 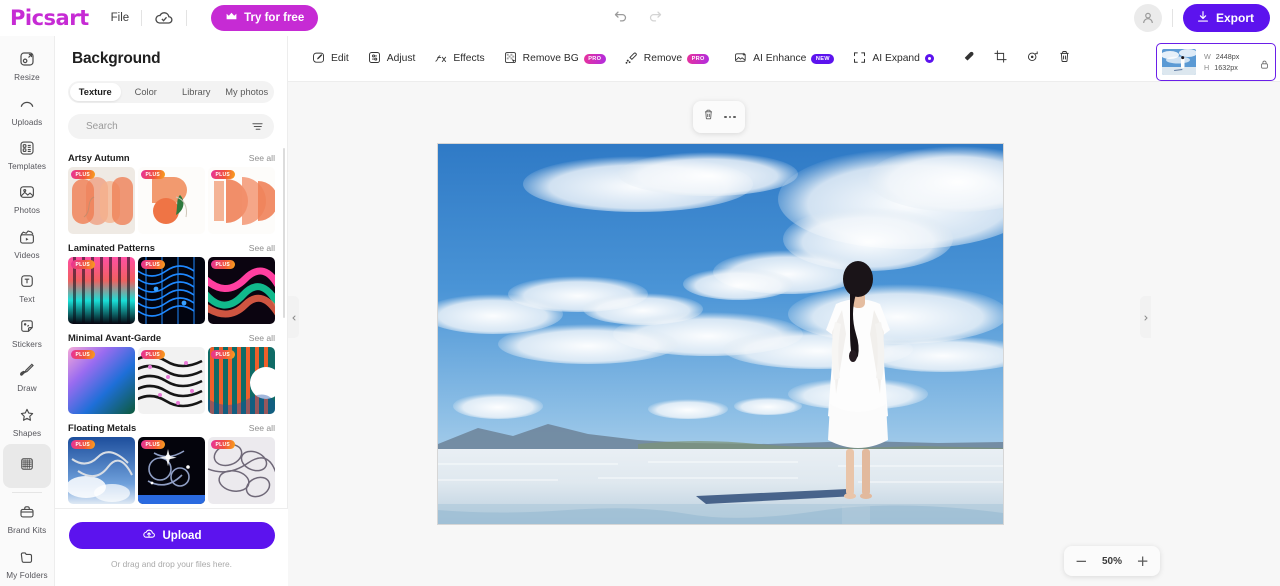 What do you see at coordinates (27, 377) in the screenshot?
I see `sidebar-item-draw: Draw` at bounding box center [27, 377].